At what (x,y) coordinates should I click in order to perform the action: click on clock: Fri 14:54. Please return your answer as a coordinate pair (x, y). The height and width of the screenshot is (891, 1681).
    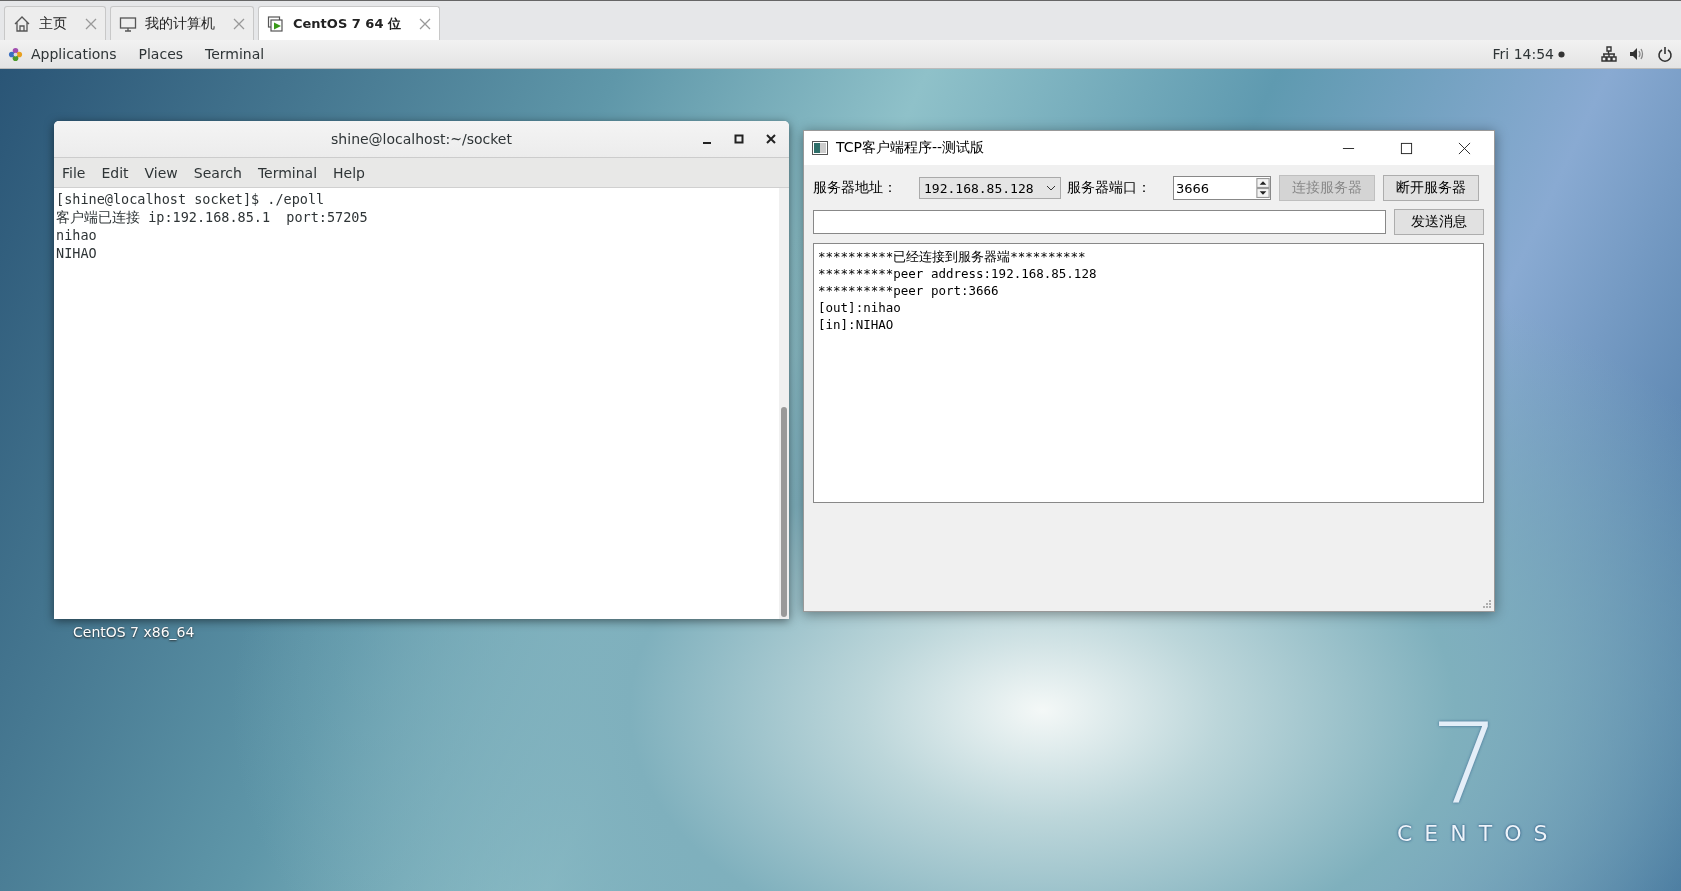
    Looking at the image, I should click on (1523, 54).